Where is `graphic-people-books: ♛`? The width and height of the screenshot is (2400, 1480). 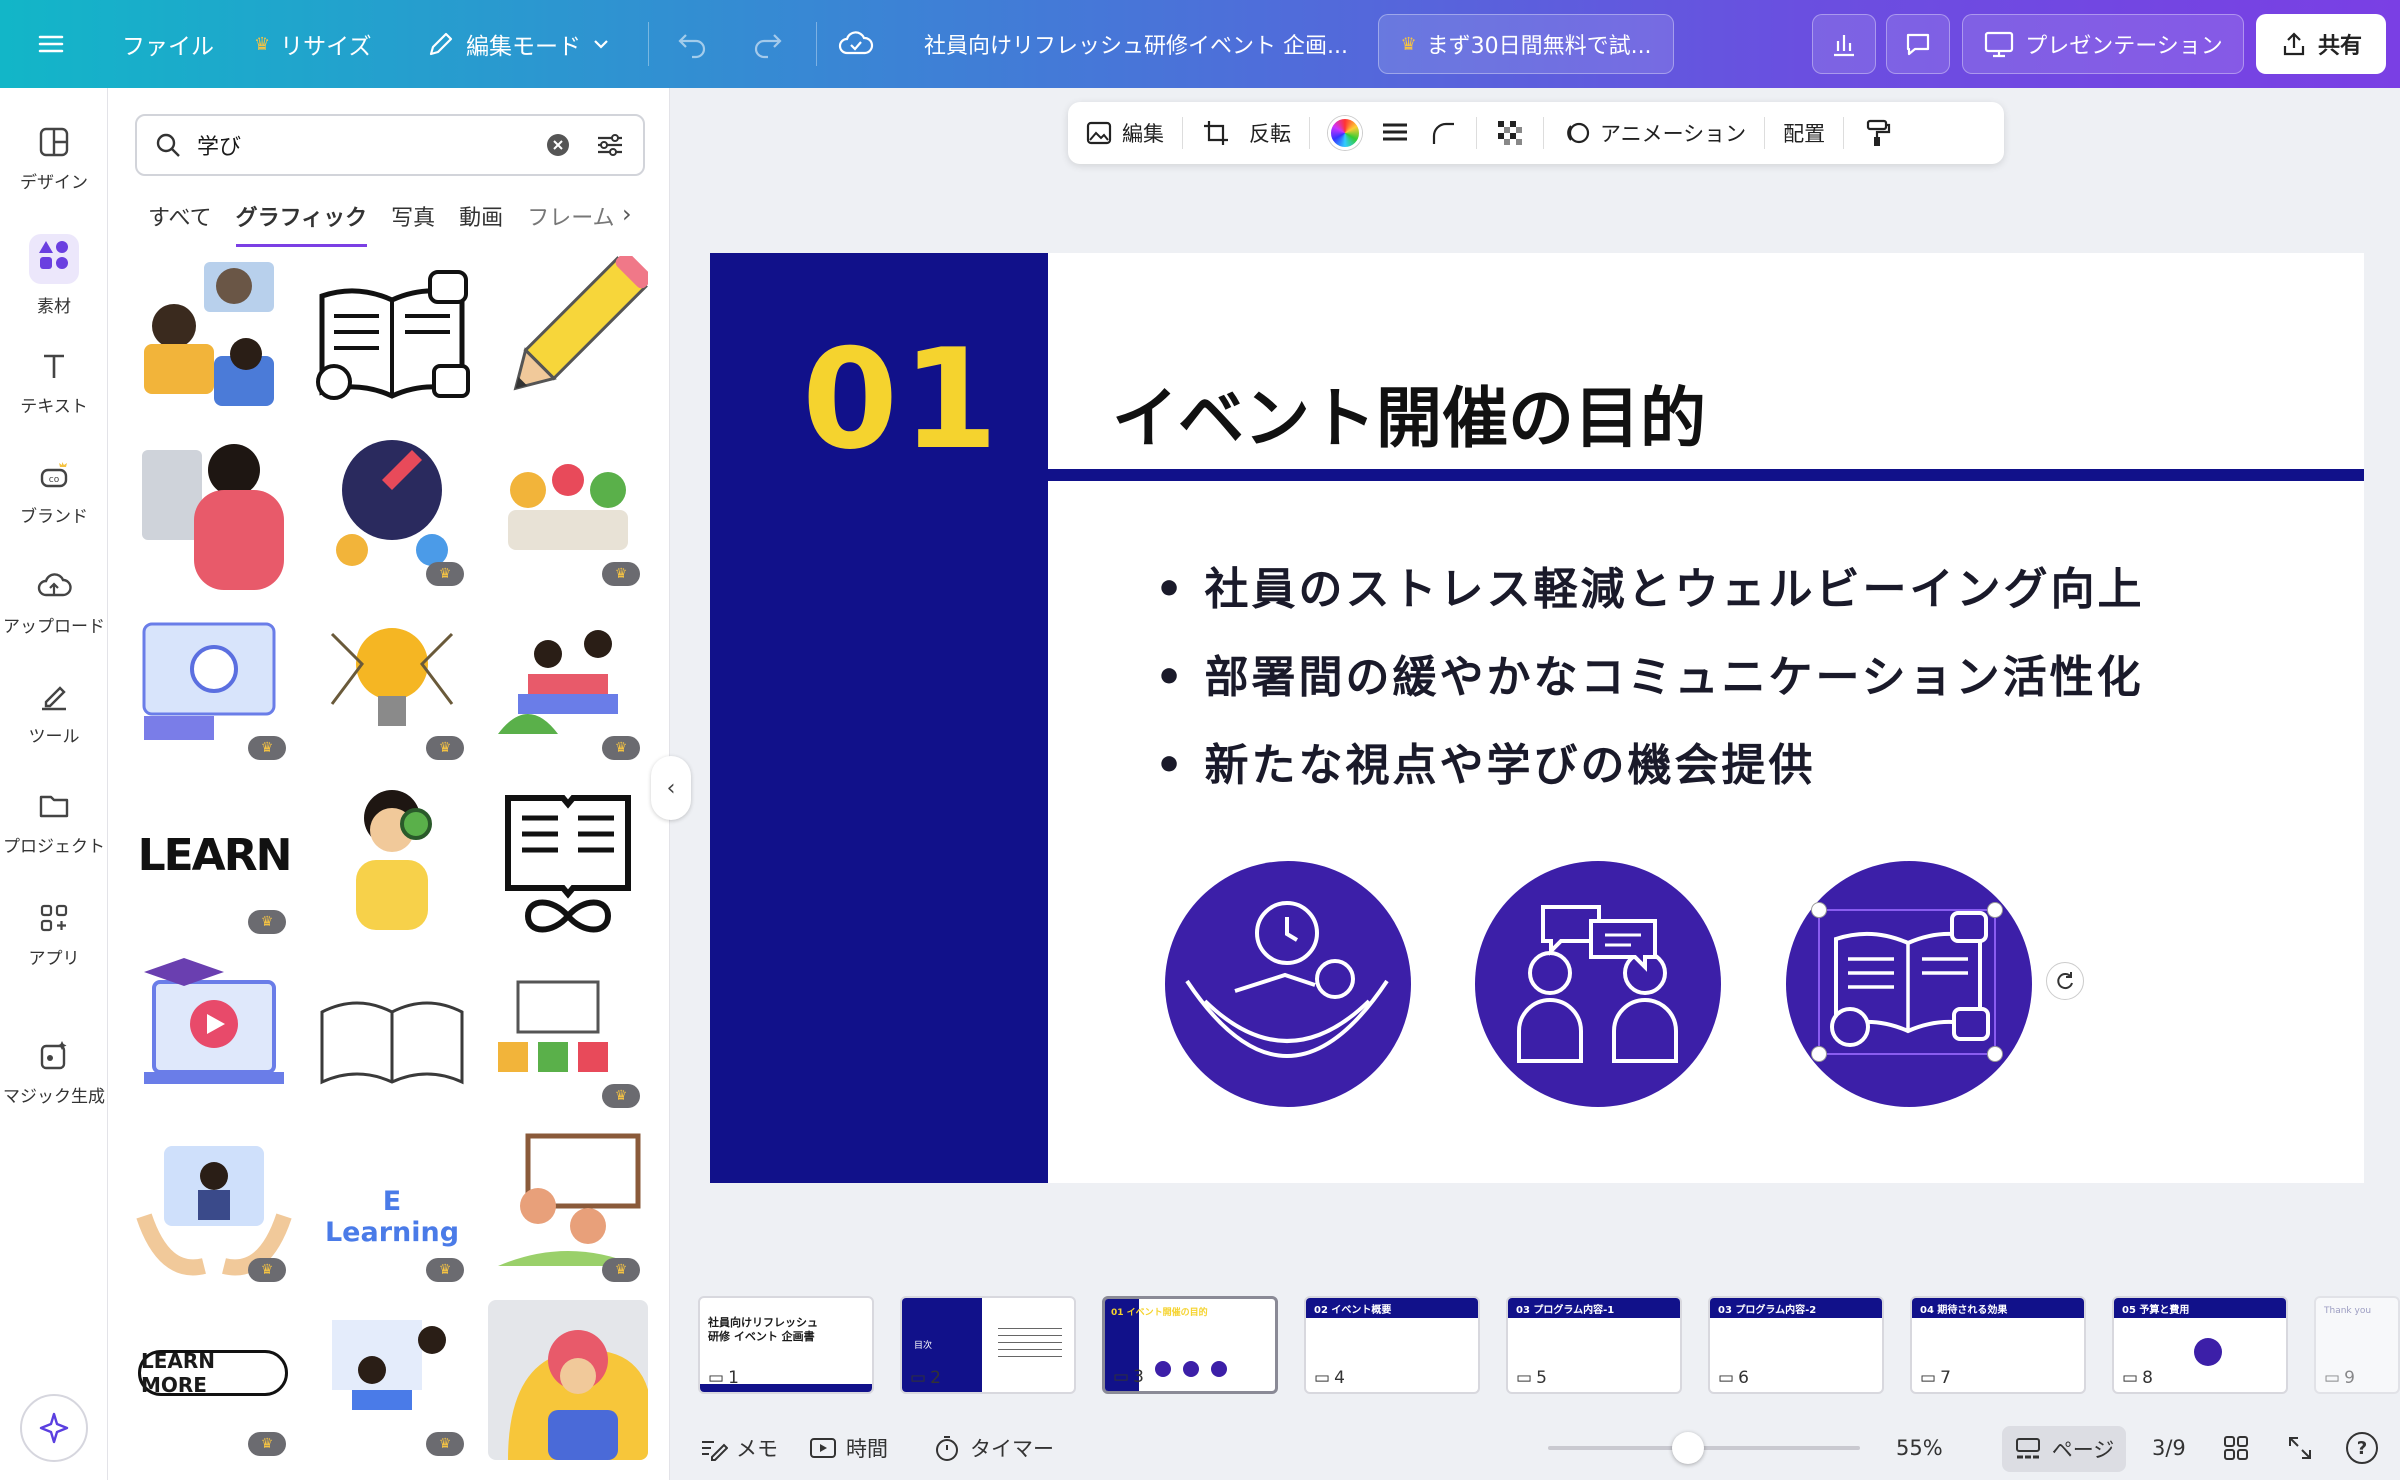 graphic-people-books: ♛ is located at coordinates (568, 684).